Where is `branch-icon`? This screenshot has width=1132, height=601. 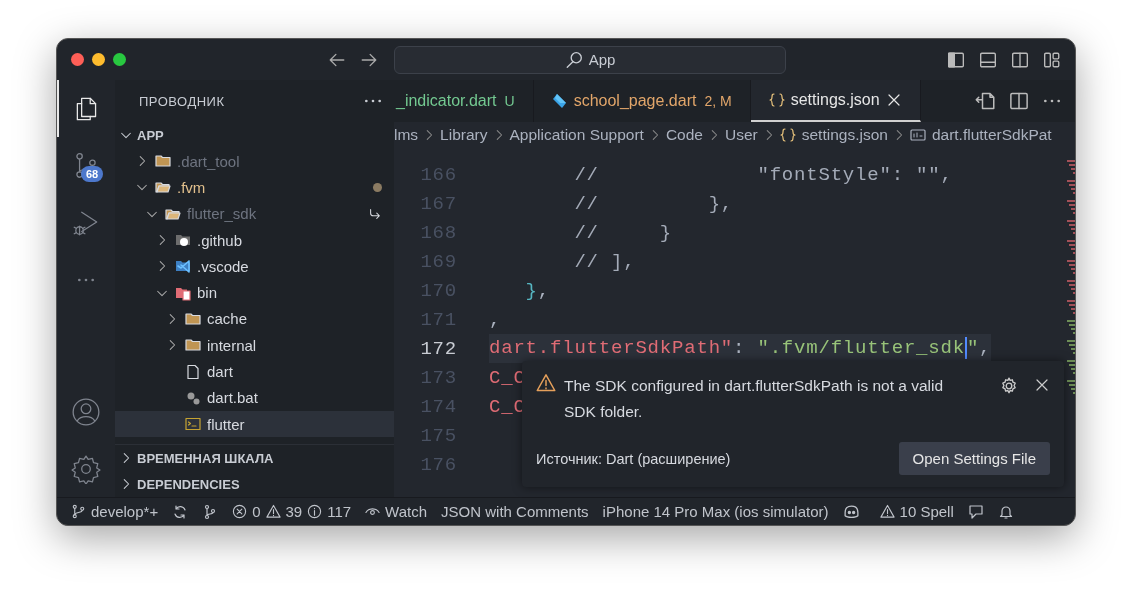 branch-icon is located at coordinates (78, 511).